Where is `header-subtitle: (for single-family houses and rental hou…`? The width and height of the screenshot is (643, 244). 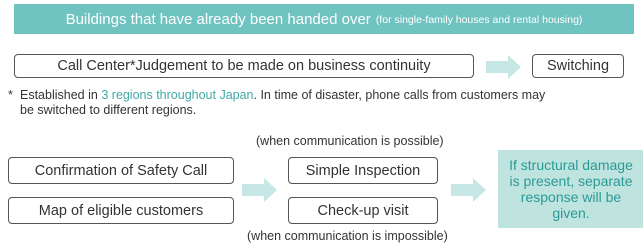 header-subtitle: (for single-family houses and rental hou… is located at coordinates (479, 20).